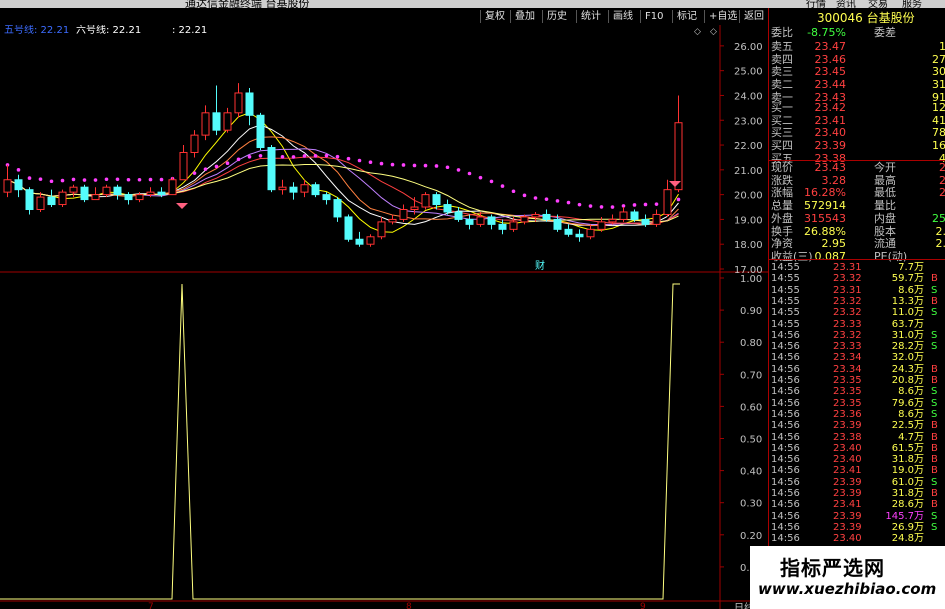 This screenshot has width=945, height=609. What do you see at coordinates (912, 4) in the screenshot?
I see `menu-service: 服务` at bounding box center [912, 4].